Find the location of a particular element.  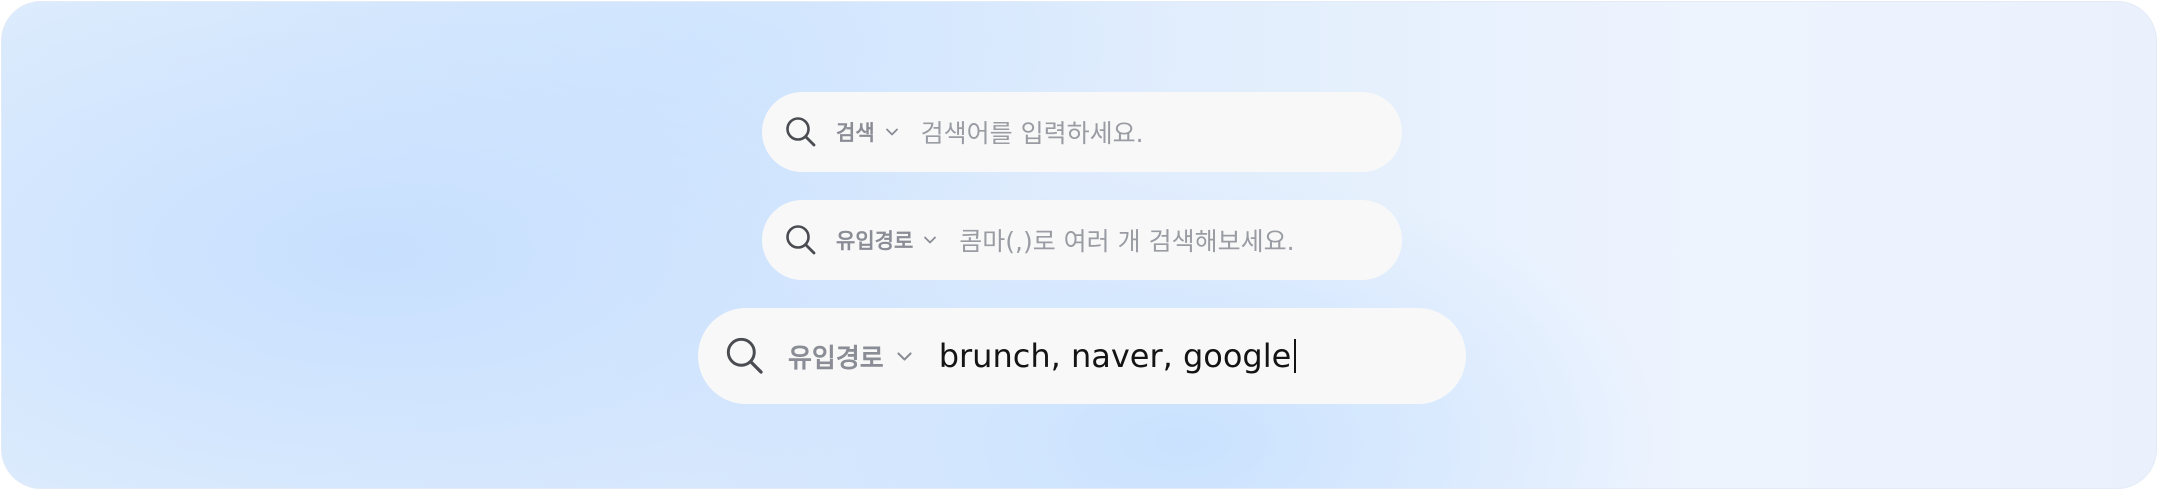

search-input: 검색어를 입력하세요. is located at coordinates (1032, 132).